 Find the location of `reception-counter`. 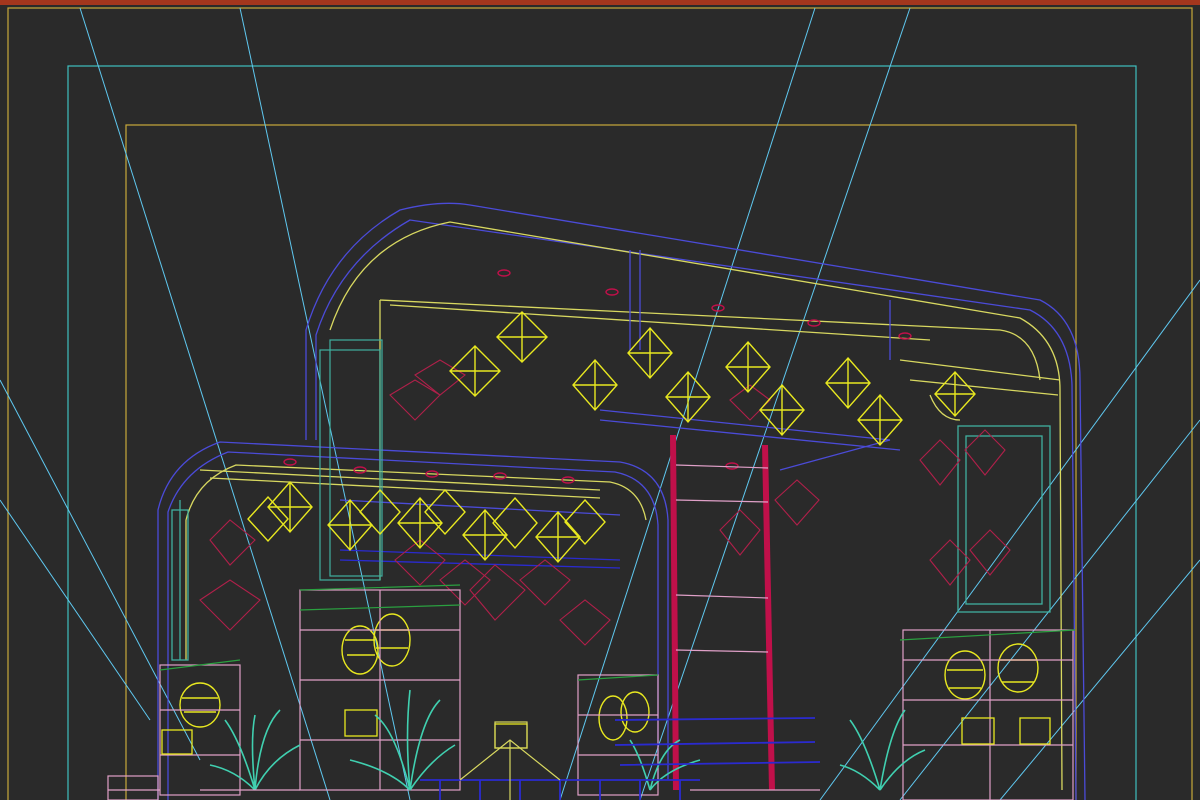

reception-counter is located at coordinates (620, 758).